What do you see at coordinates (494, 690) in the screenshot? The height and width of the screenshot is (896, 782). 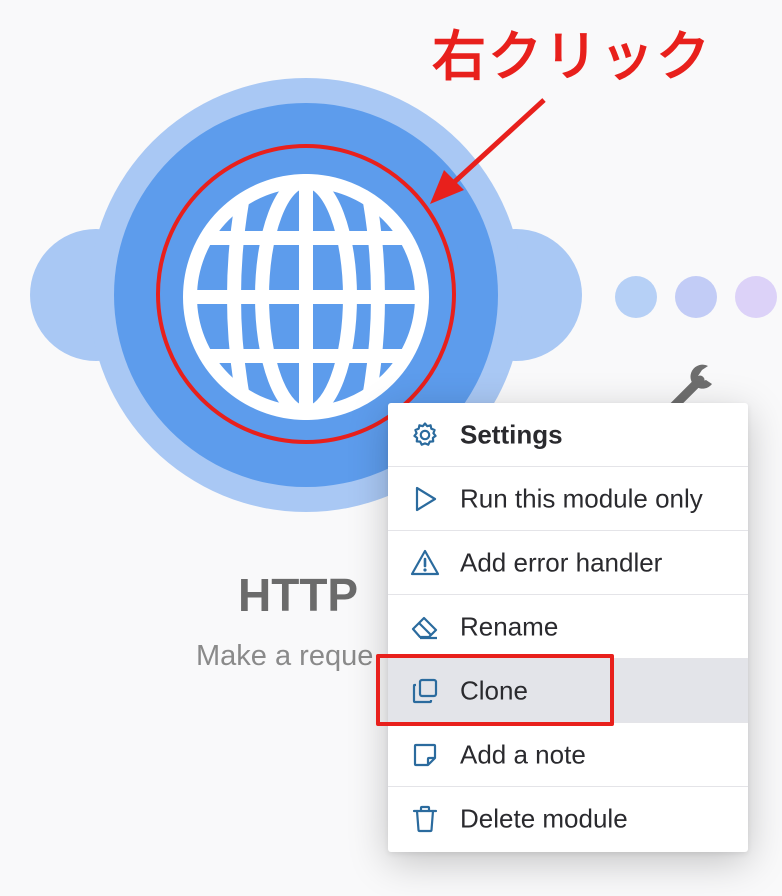 I see `menu-item-label: Clone` at bounding box center [494, 690].